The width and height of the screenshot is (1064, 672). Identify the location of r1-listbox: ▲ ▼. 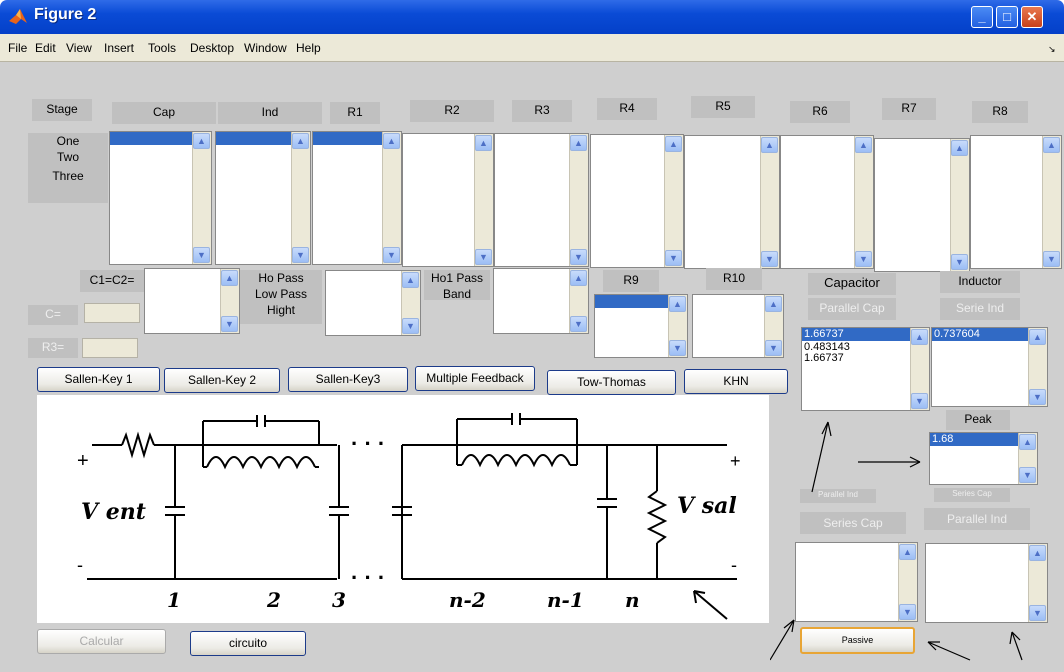
(357, 198).